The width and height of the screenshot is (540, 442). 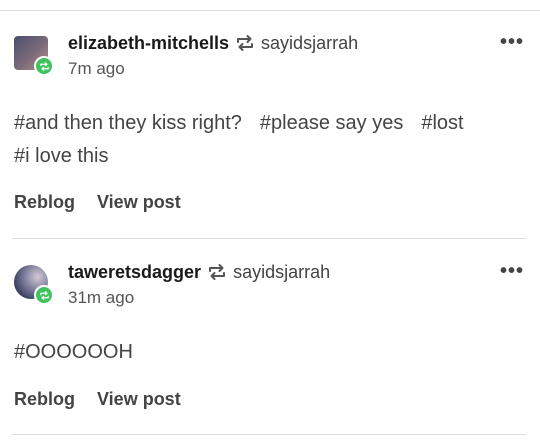 What do you see at coordinates (128, 123) in the screenshot?
I see `tag-link: #and then they kiss right?` at bounding box center [128, 123].